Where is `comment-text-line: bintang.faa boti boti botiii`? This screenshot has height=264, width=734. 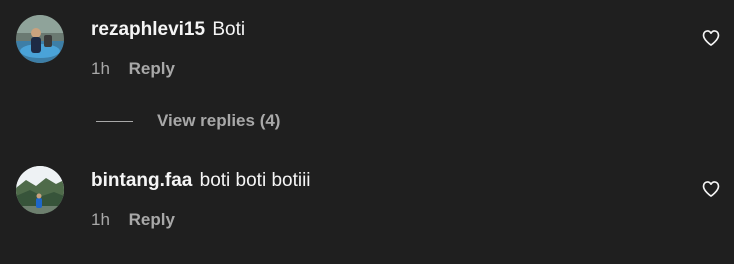
comment-text-line: bintang.faa boti boti botiii is located at coordinates (201, 181).